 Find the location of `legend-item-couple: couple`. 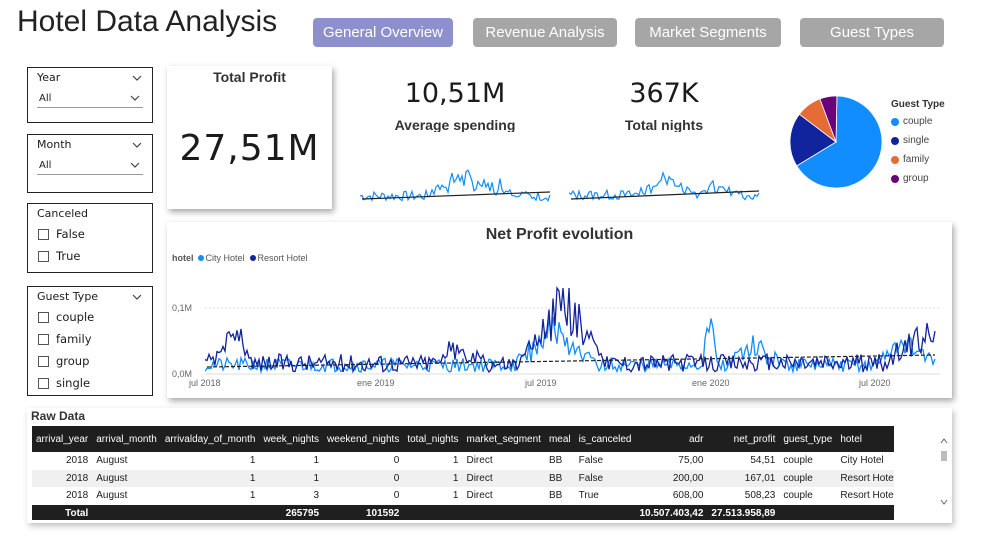

legend-item-couple: couple is located at coordinates (918, 121).